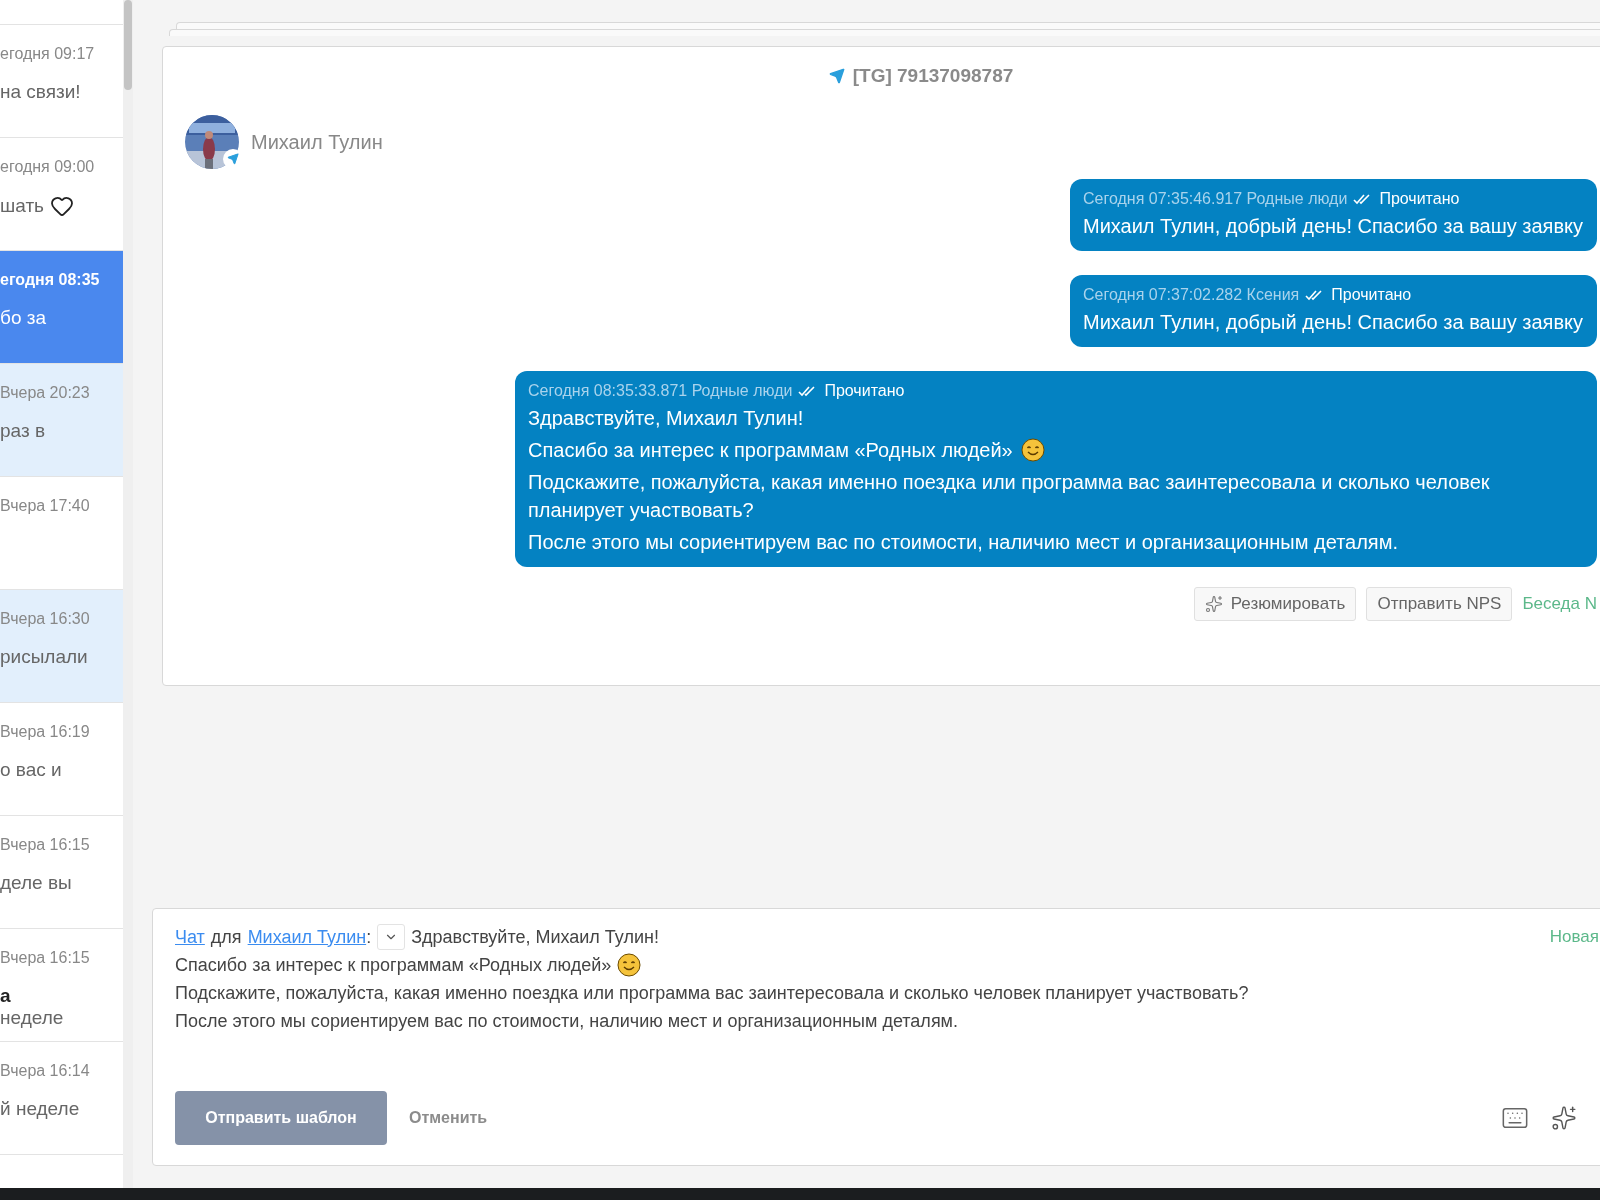  Describe the element at coordinates (963, 542) in the screenshot. I see `message-line: После этого мы сориентируем вас по стоимости, наличию мест и организационным деталям.` at that location.